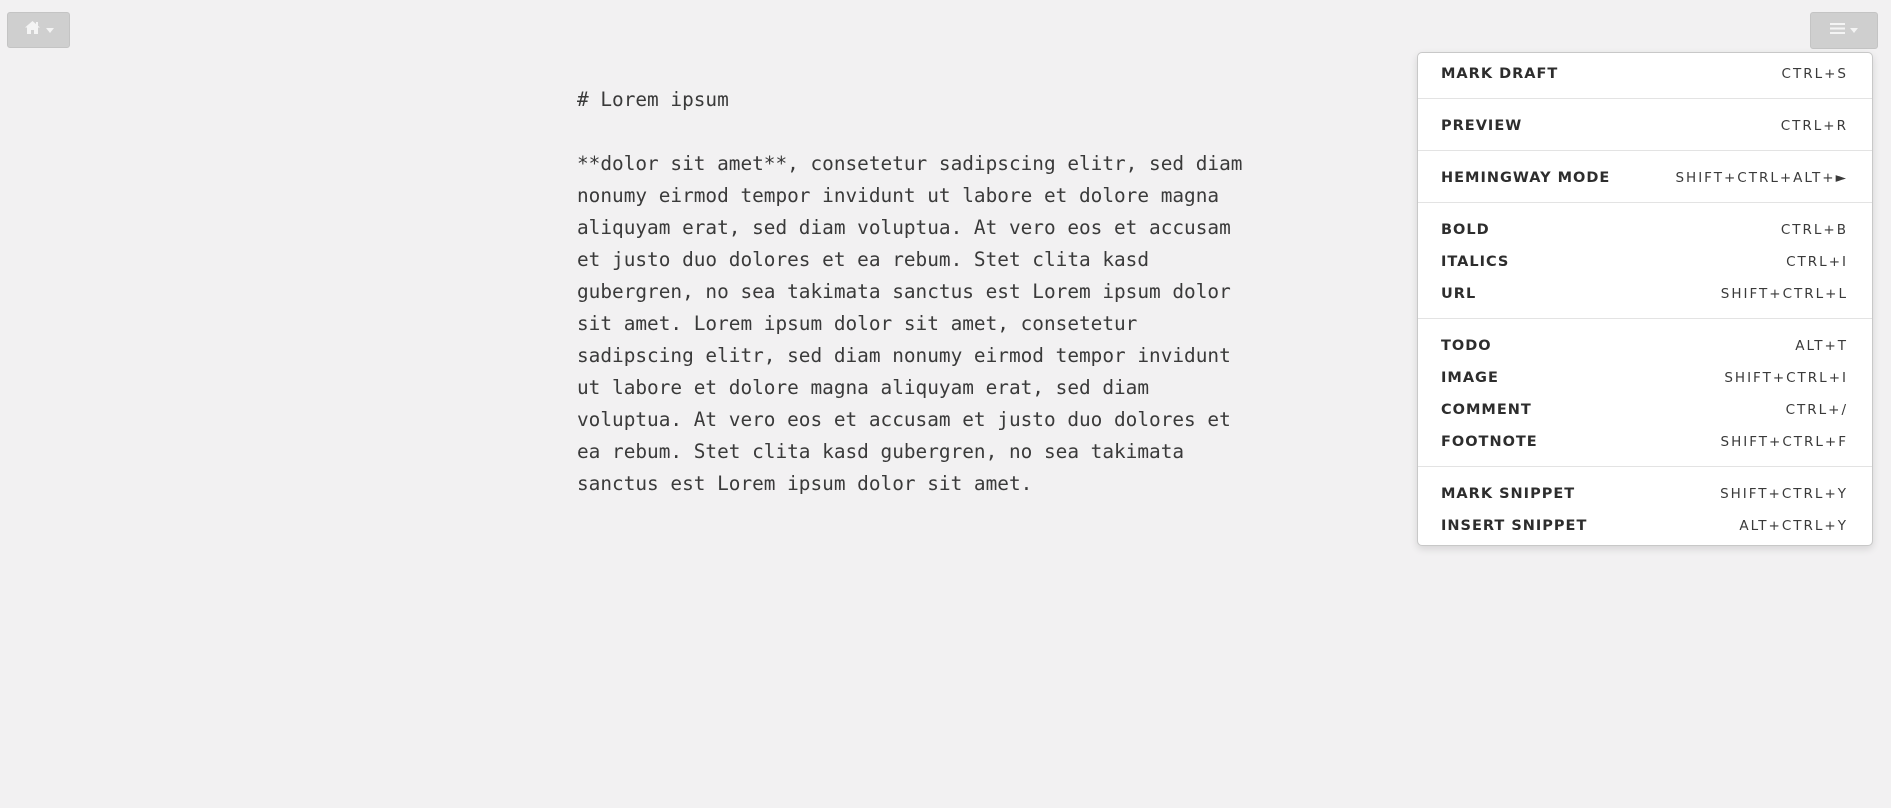 Image resolution: width=1891 pixels, height=808 pixels. What do you see at coordinates (1470, 378) in the screenshot?
I see `menu-item-label: IMAGE` at bounding box center [1470, 378].